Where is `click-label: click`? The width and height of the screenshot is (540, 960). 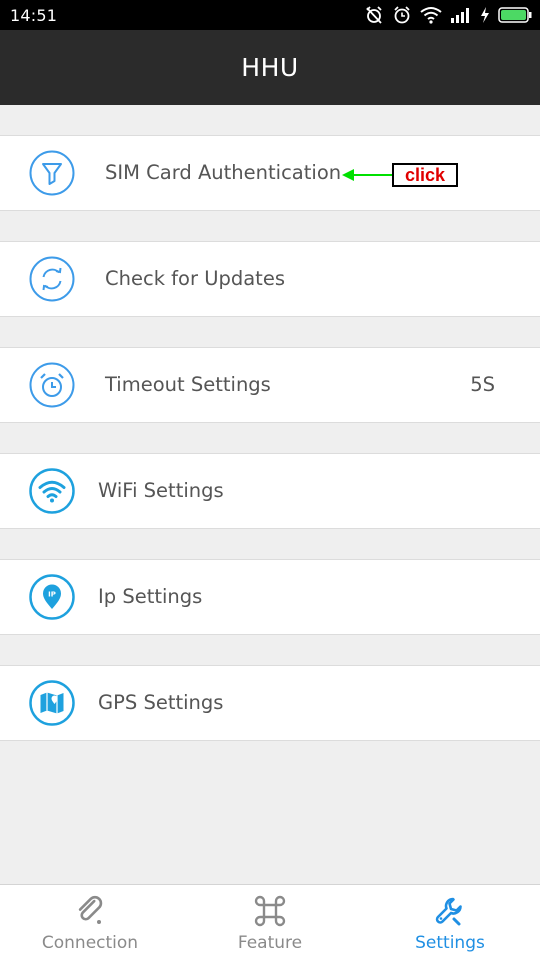 click-label: click is located at coordinates (425, 175).